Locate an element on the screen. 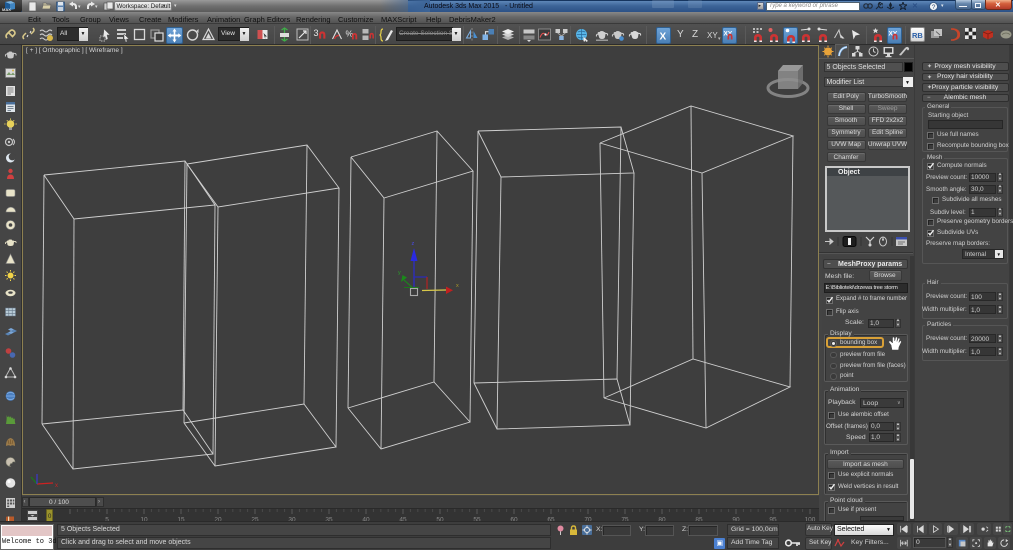 This screenshot has width=1013, height=550. svg-text: X is located at coordinates (663, 36).